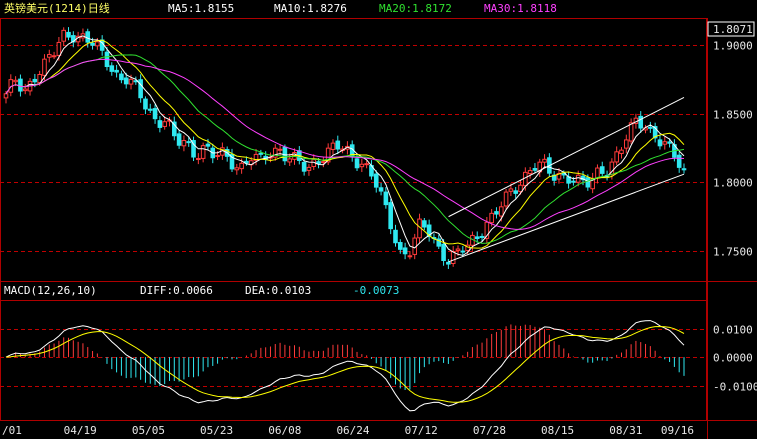 This screenshot has width=757, height=439. Describe the element at coordinates (733, 29) in the screenshot. I see `current-price-label: 1.8071` at that location.